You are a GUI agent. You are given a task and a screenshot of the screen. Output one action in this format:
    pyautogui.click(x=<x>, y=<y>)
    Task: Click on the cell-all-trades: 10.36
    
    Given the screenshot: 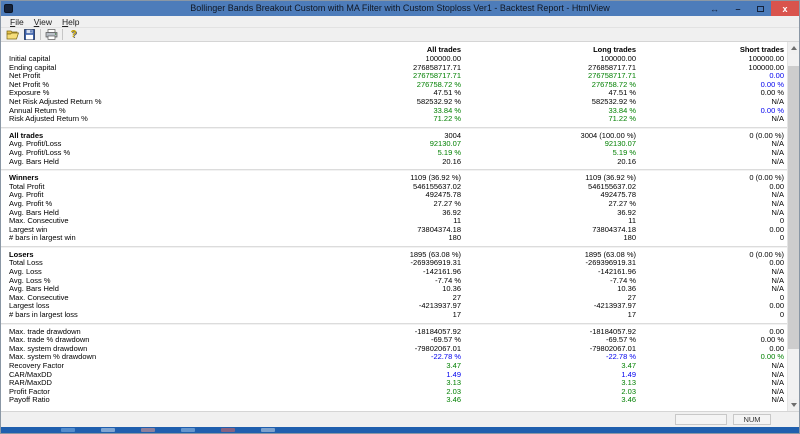 What is the action you would take?
    pyautogui.click(x=451, y=289)
    